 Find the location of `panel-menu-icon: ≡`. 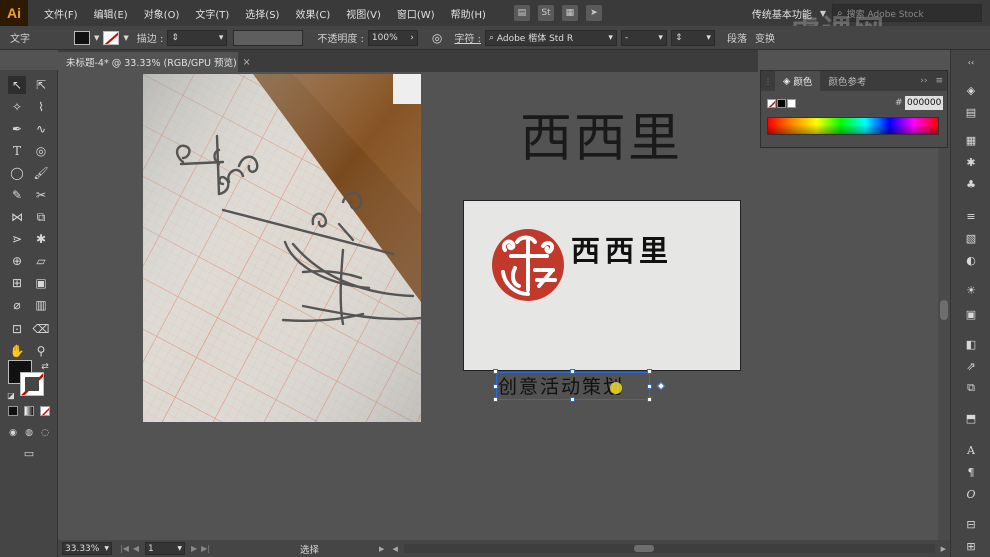

panel-menu-icon: ≡ is located at coordinates (939, 81).